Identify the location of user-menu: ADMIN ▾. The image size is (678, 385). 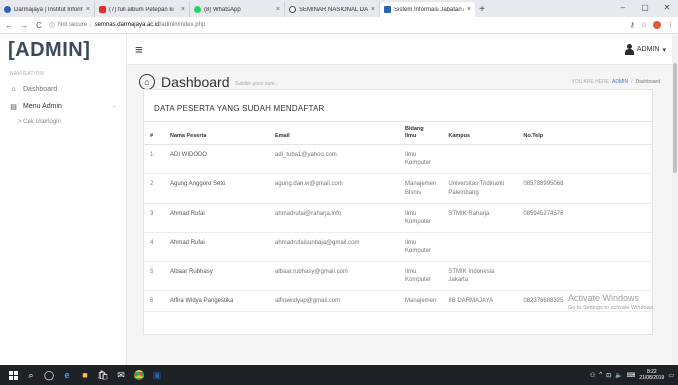
(645, 49).